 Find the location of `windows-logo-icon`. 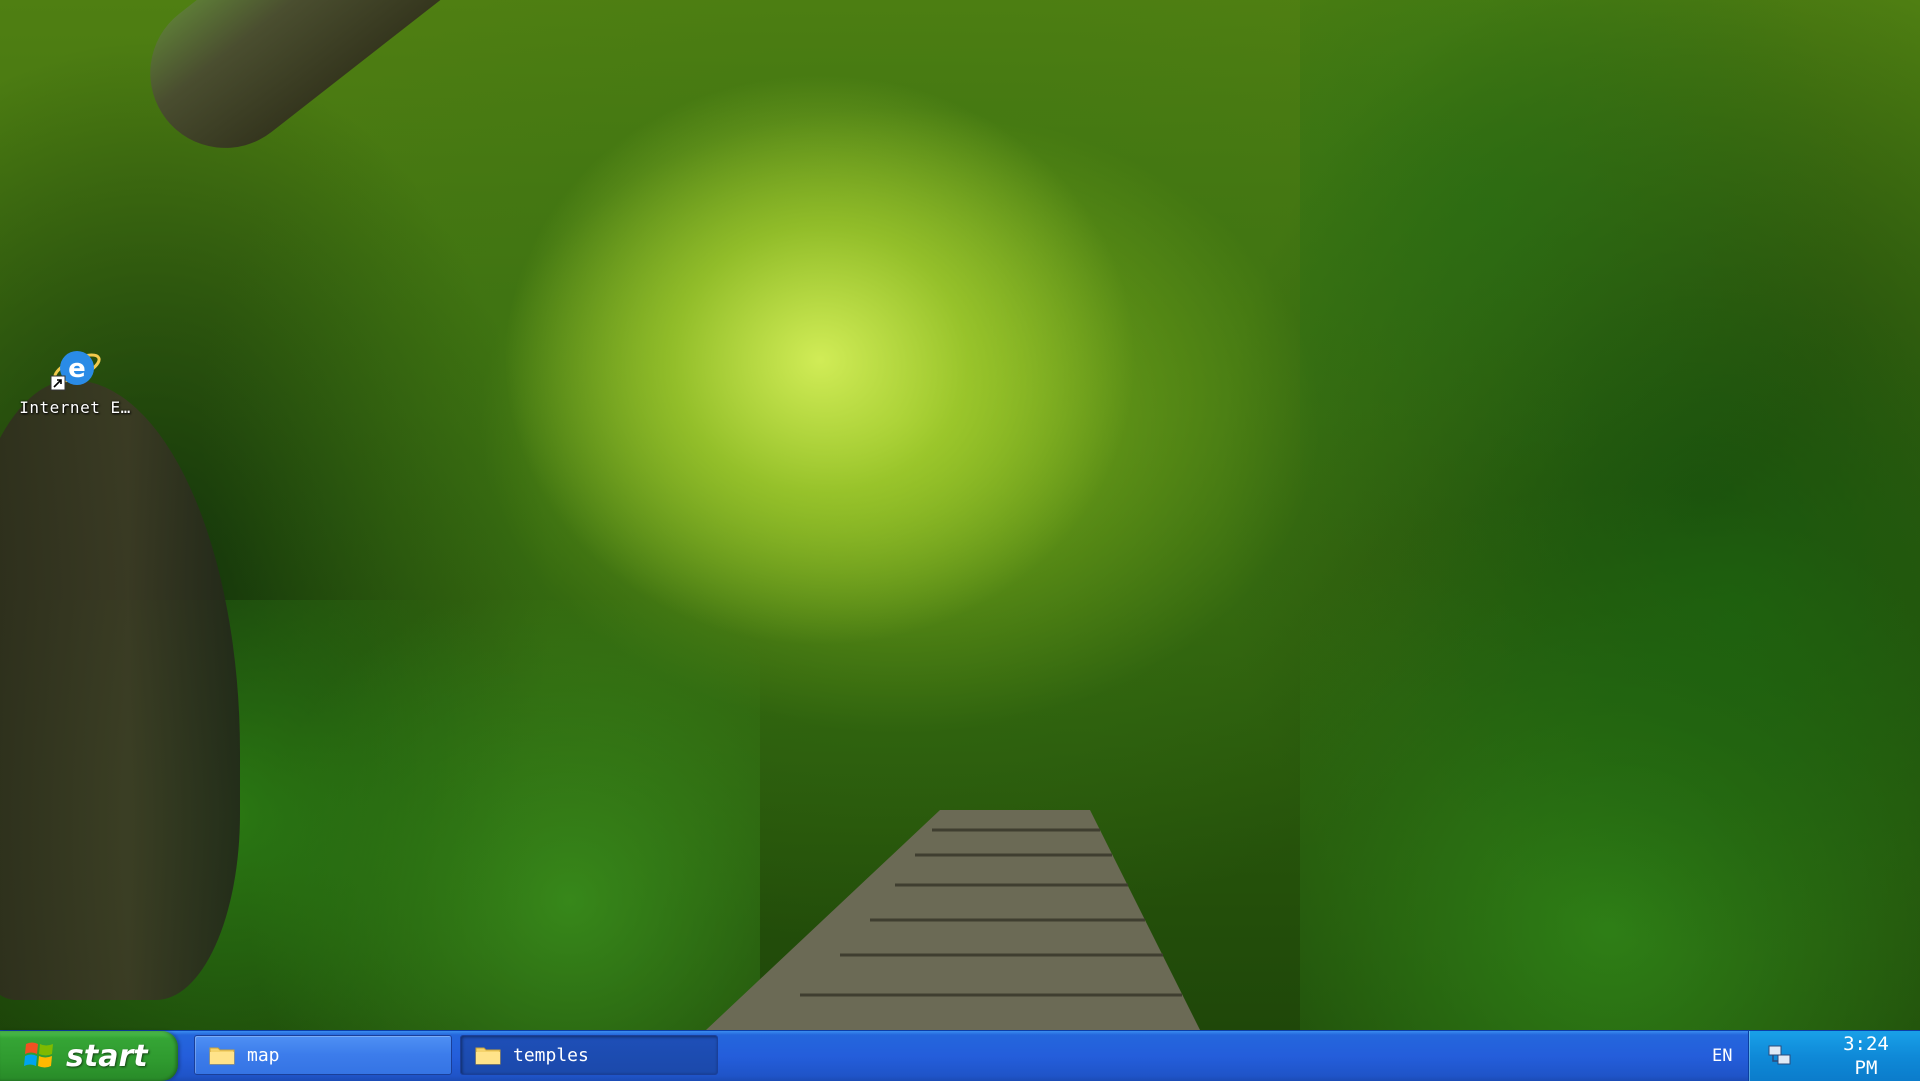

windows-logo-icon is located at coordinates (40, 1056).